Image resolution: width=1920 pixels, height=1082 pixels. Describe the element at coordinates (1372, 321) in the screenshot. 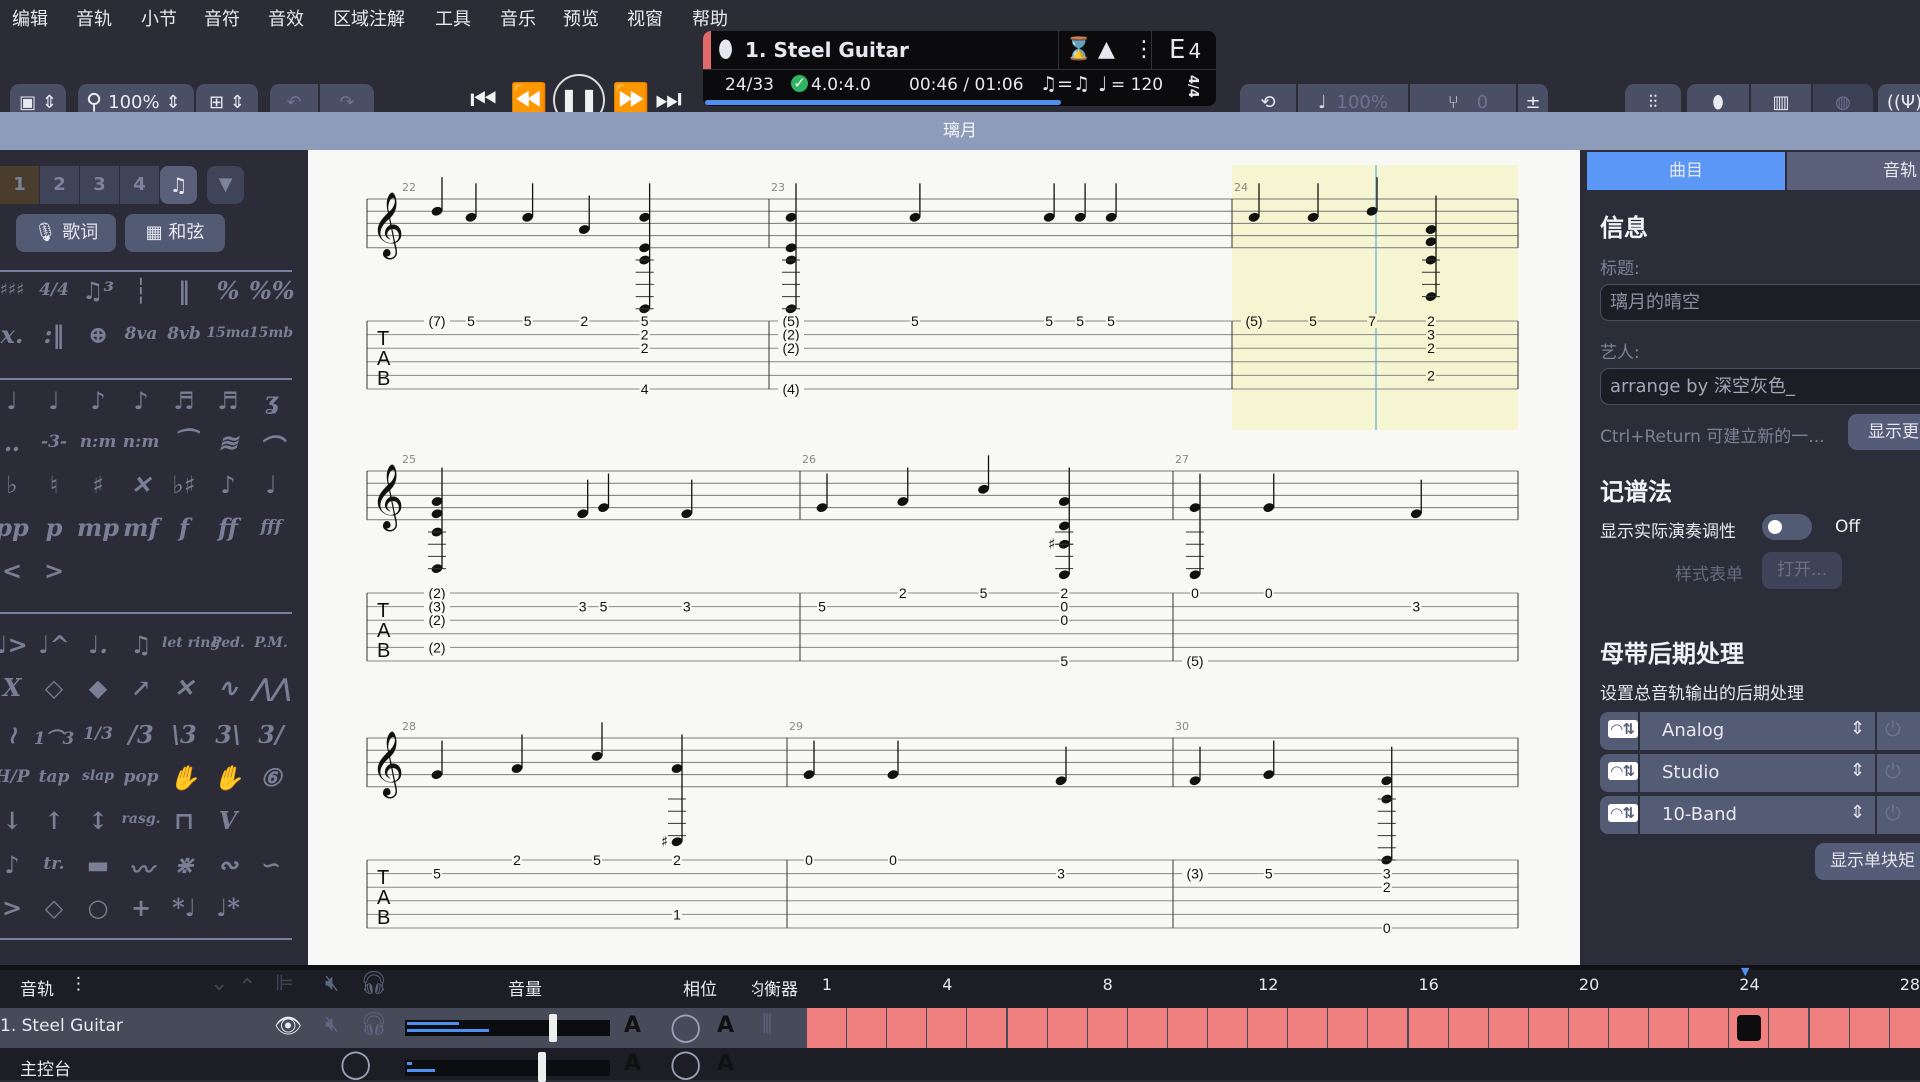

I see `tab-note: 7` at that location.